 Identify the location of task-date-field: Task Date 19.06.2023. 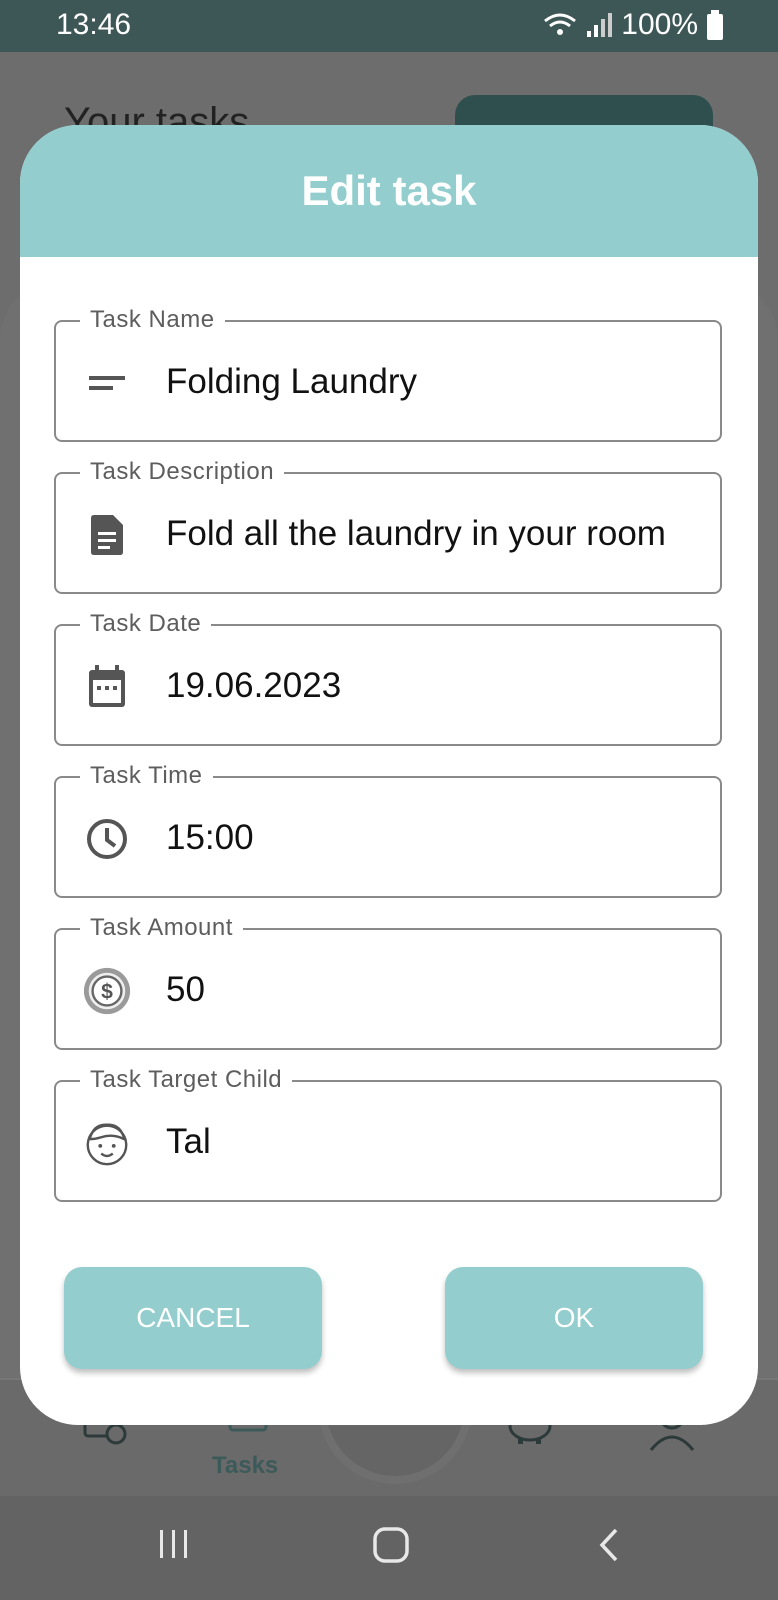
(388, 678).